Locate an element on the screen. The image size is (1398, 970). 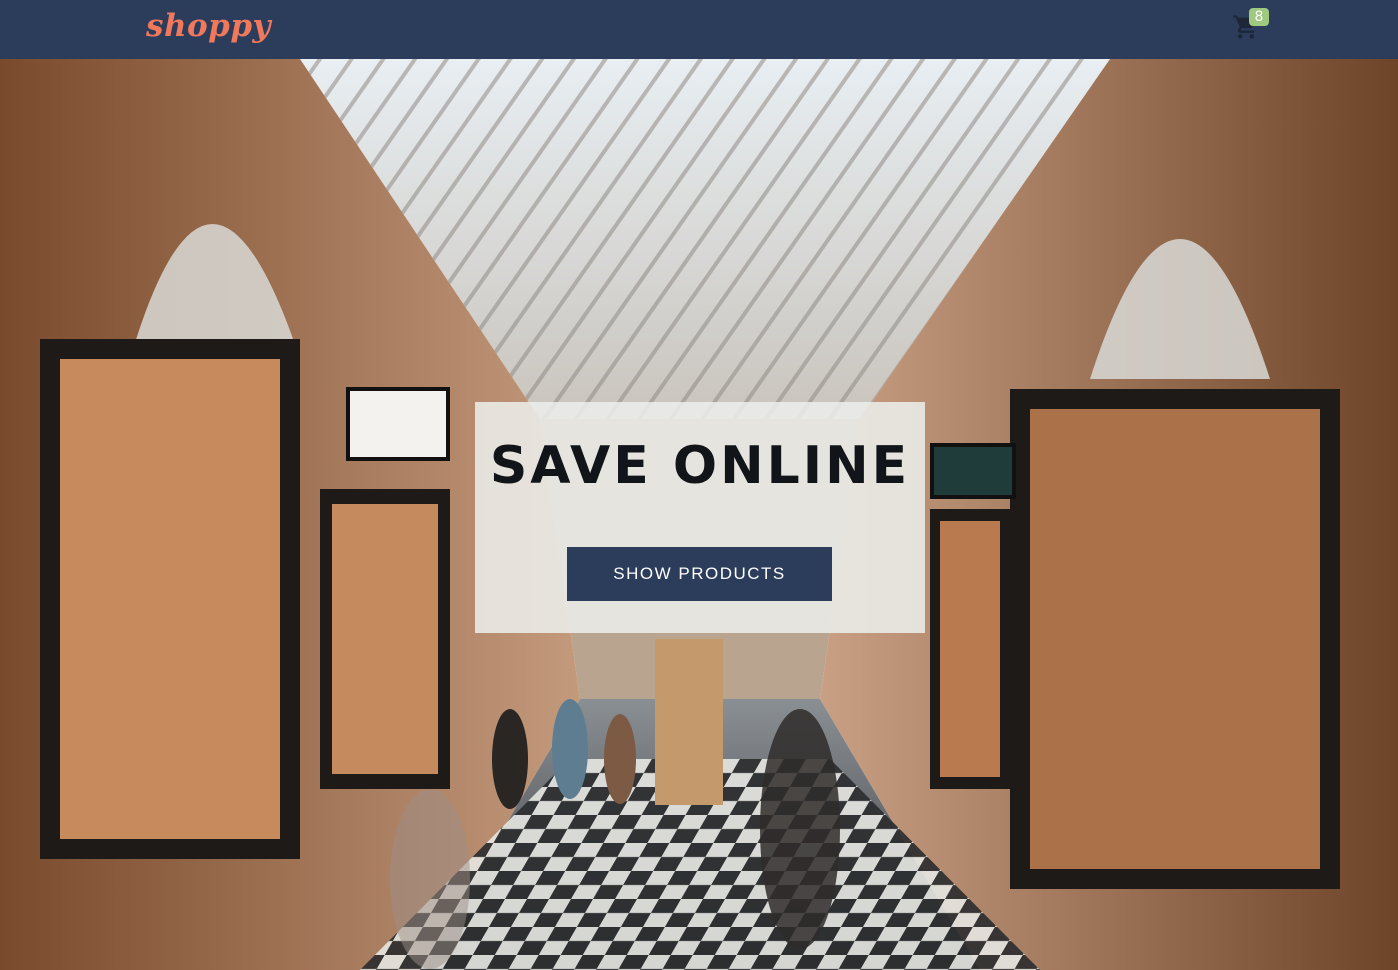
cart-button: 8 is located at coordinates (1250, 26).